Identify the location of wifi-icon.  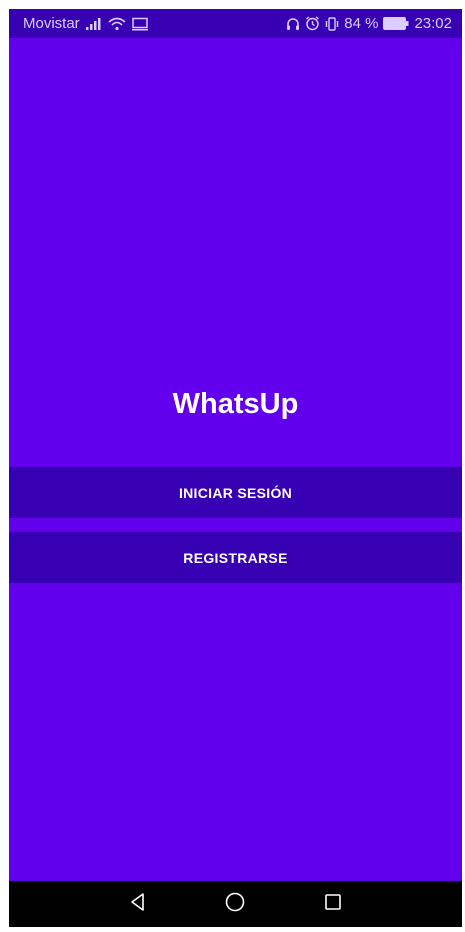
(117, 24).